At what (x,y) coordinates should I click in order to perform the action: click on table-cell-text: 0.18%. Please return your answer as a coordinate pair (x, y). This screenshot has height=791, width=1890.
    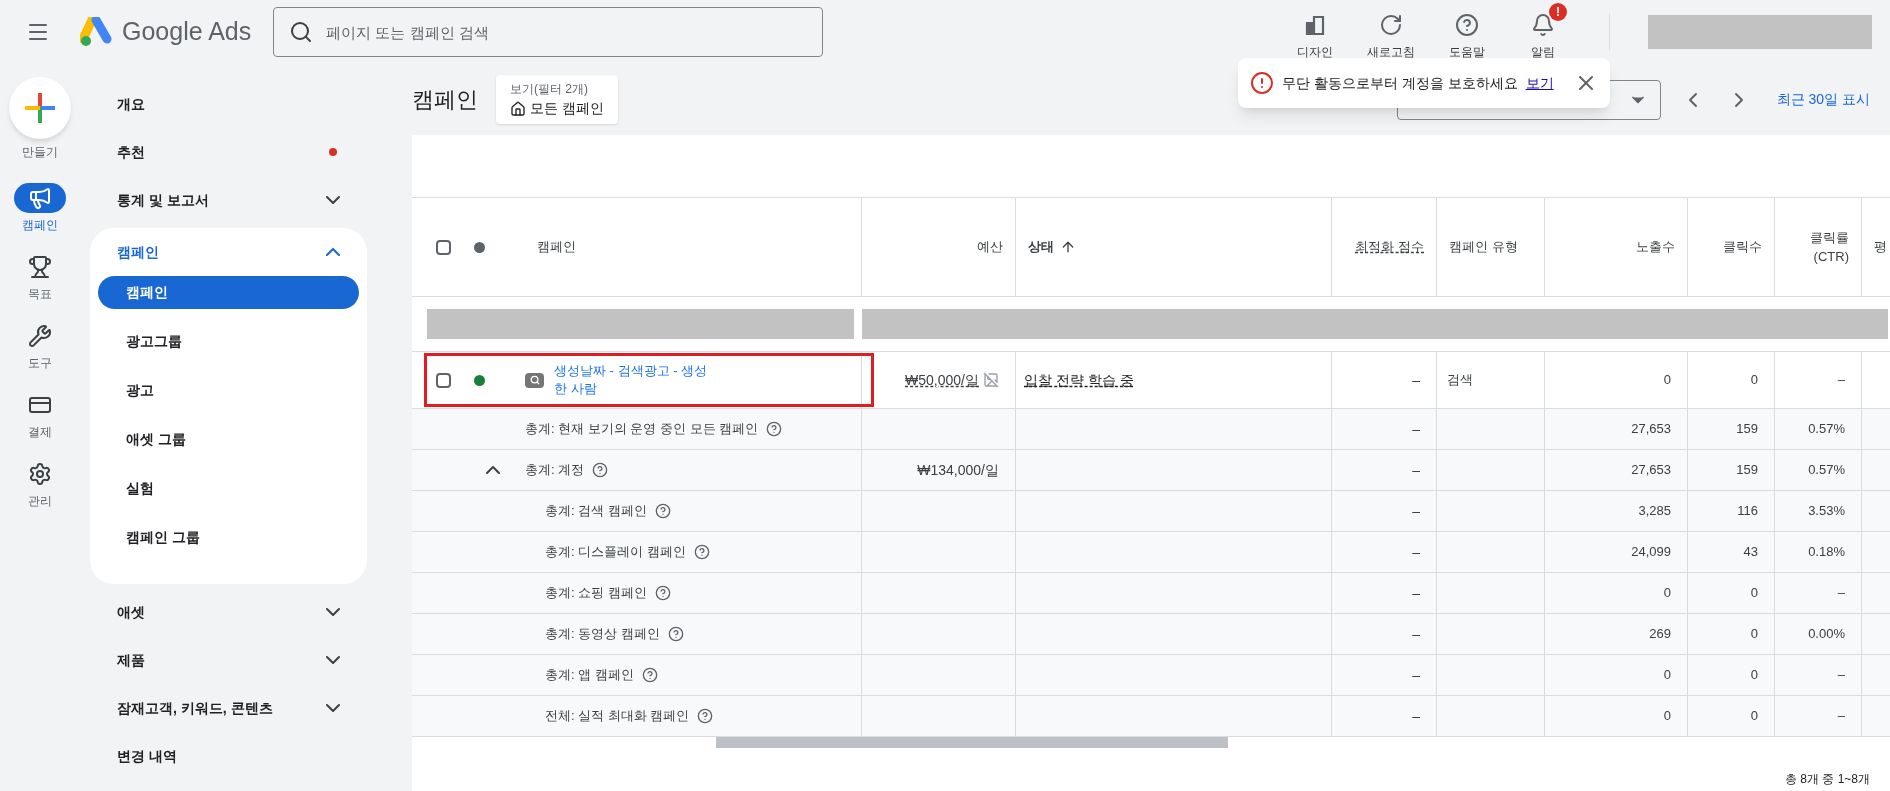
    Looking at the image, I should click on (1826, 552).